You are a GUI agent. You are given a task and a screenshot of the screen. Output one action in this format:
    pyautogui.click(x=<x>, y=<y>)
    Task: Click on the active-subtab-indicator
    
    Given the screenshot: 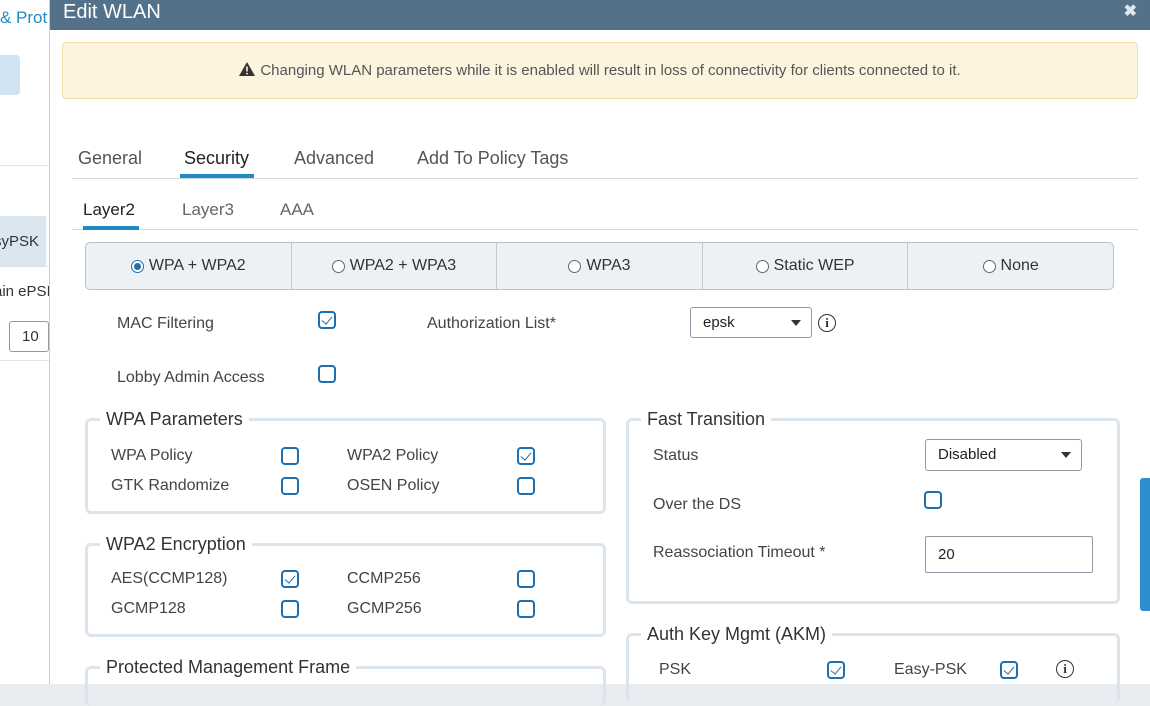 What is the action you would take?
    pyautogui.click(x=111, y=228)
    